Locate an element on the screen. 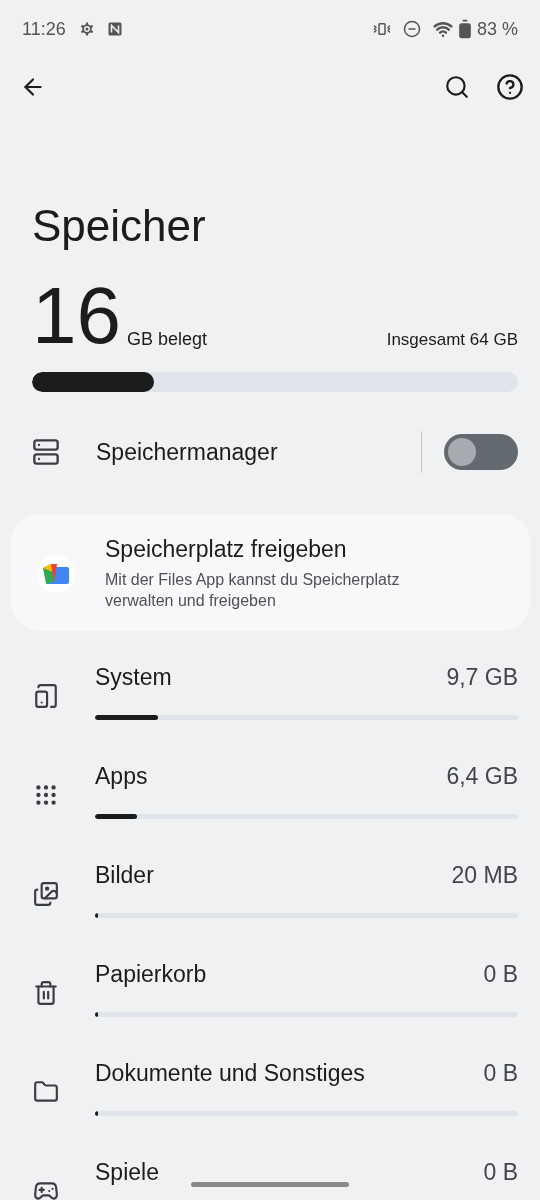 The image size is (540, 1200). vibrate-icon is located at coordinates (381, 29).